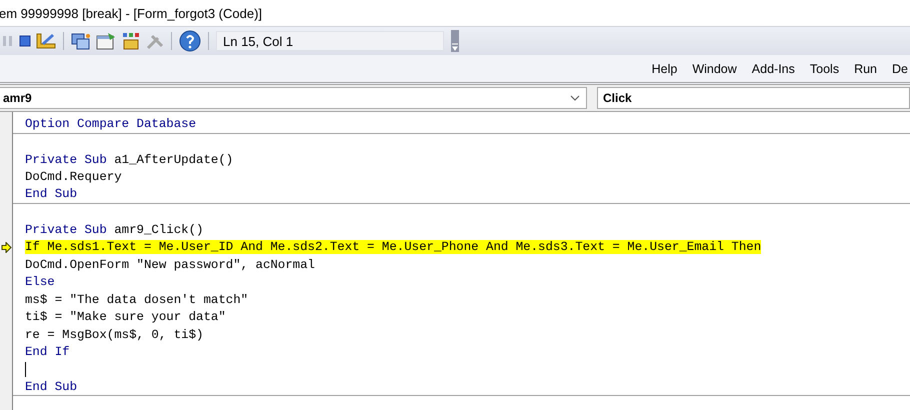 The image size is (910, 410). What do you see at coordinates (81, 41) in the screenshot?
I see `project-explorer-icon` at bounding box center [81, 41].